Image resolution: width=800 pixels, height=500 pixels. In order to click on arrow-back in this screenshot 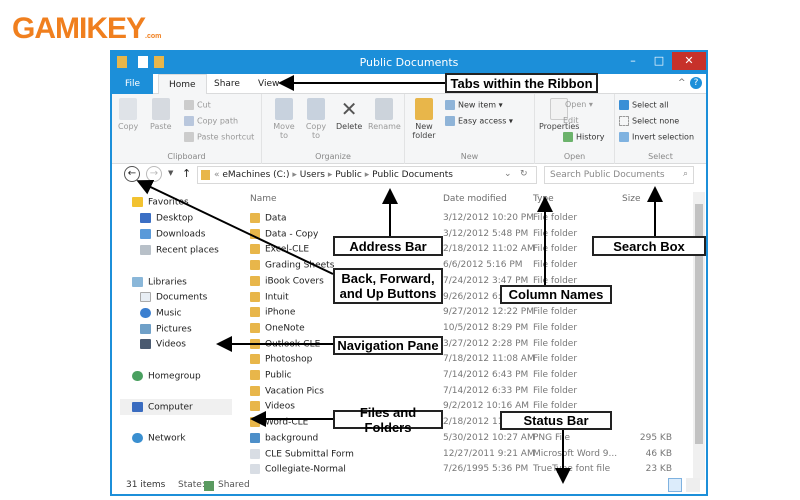, I will do `click(235, 227)`.